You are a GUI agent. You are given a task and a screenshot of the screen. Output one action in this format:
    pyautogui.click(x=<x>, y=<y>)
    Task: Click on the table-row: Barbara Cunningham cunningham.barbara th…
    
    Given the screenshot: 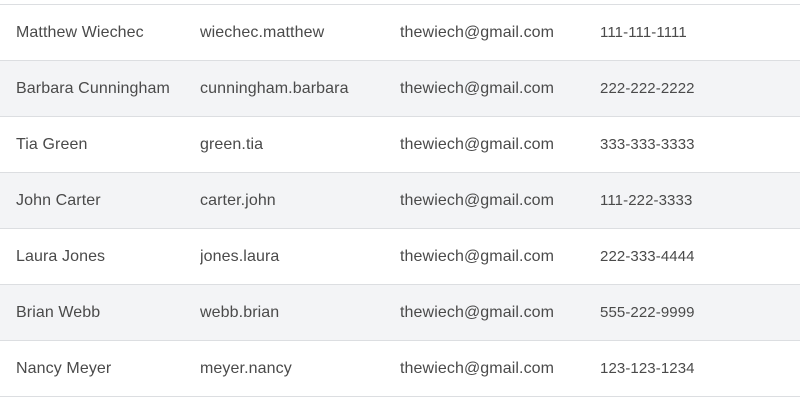 What is the action you would take?
    pyautogui.click(x=400, y=89)
    